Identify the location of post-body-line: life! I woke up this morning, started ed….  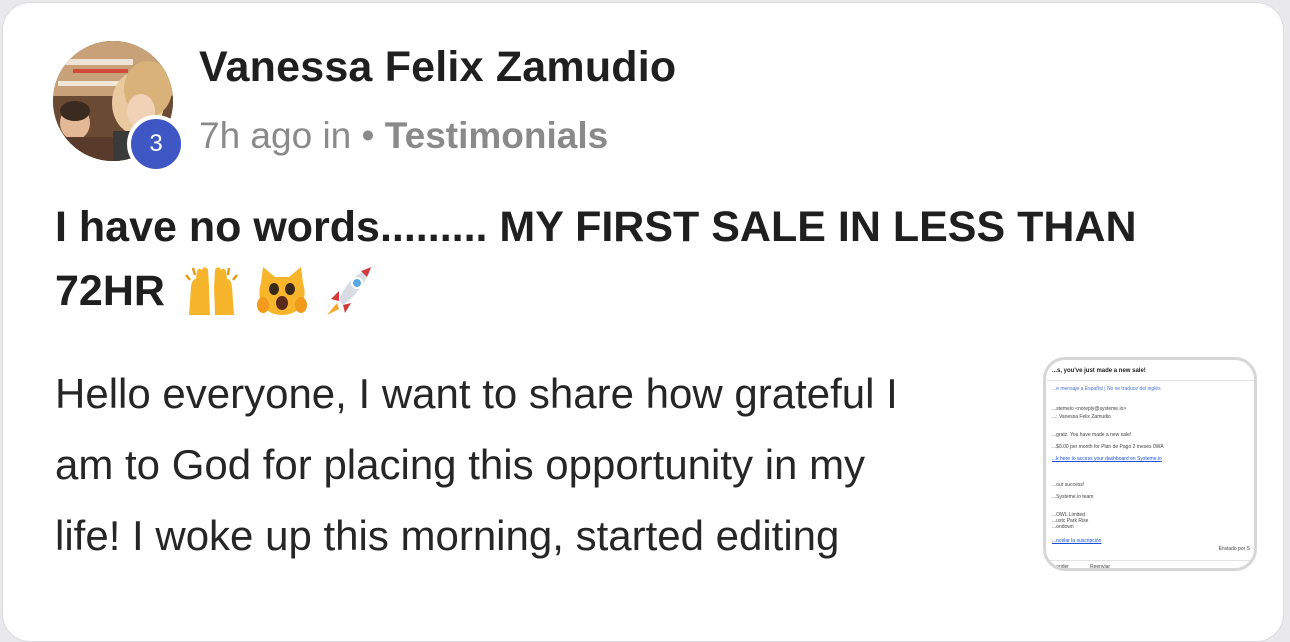
(447, 535).